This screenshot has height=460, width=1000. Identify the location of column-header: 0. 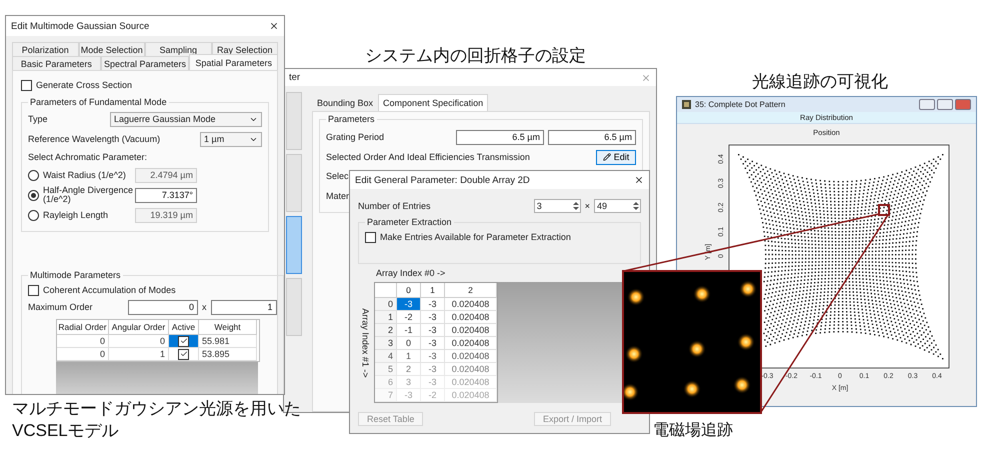
(409, 290).